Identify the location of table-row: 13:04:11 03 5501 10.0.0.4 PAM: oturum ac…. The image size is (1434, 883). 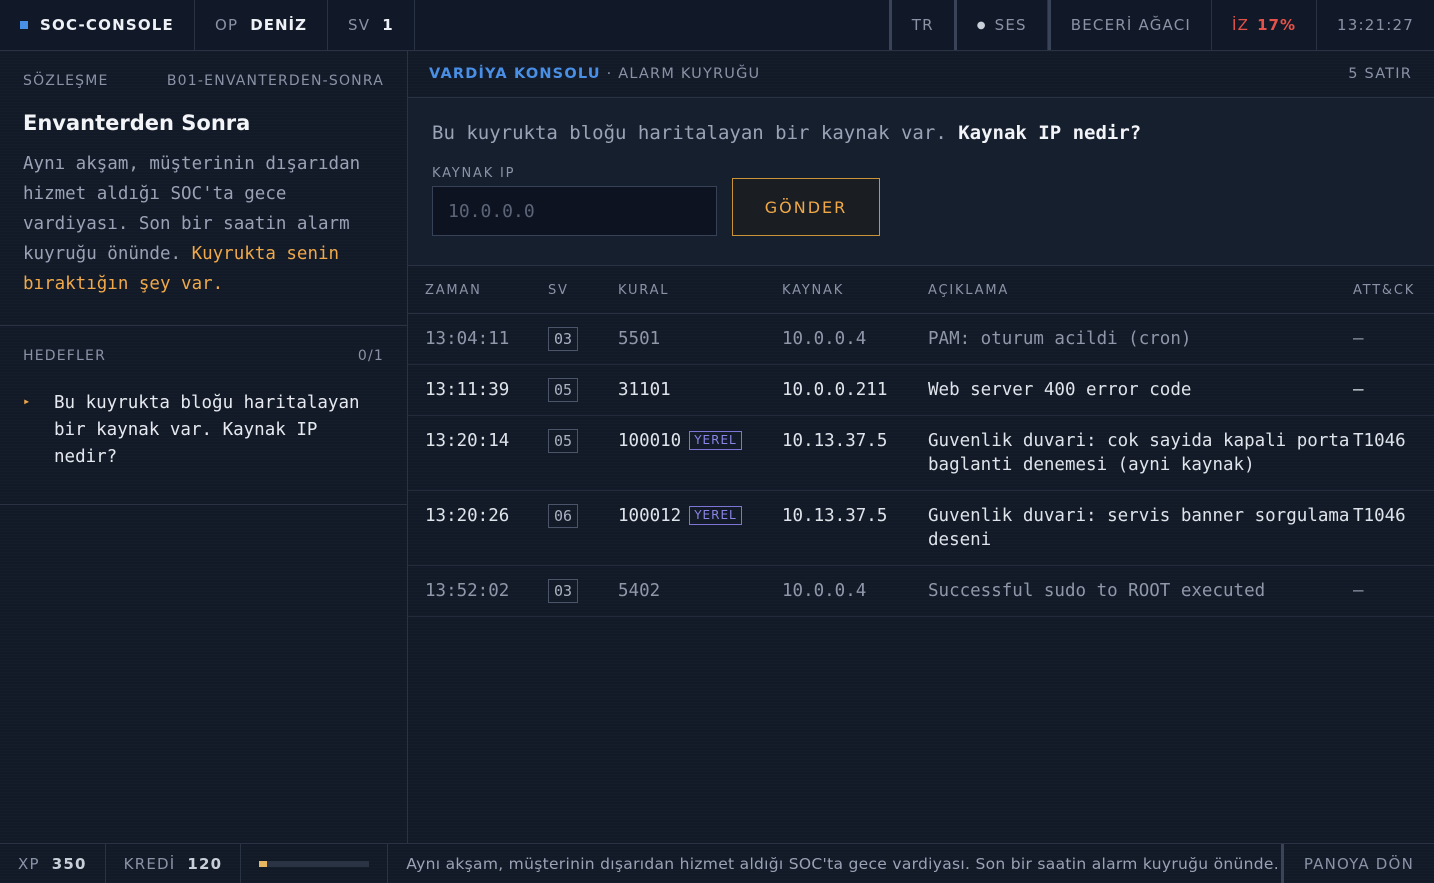
(921, 339).